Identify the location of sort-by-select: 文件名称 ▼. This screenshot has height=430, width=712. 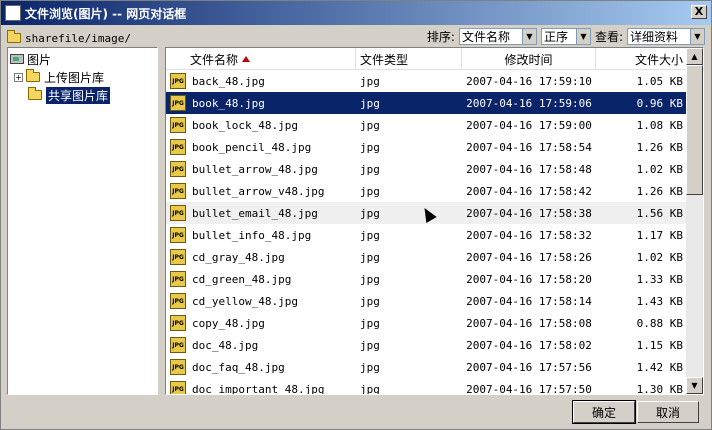
(497, 36).